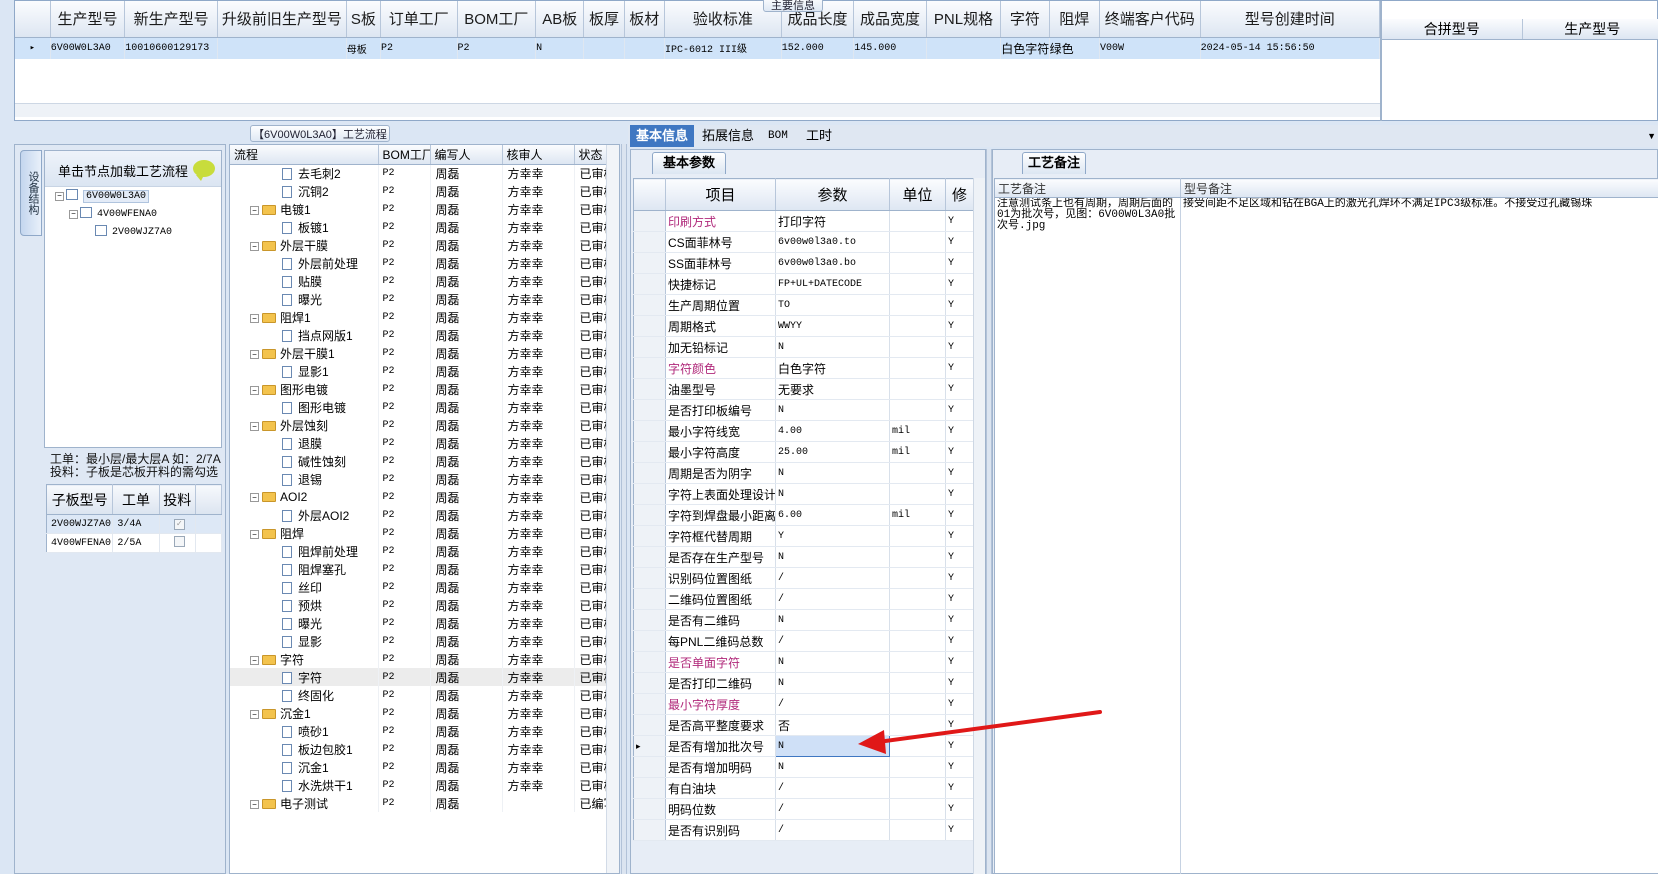 This screenshot has width=1658, height=874. Describe the element at coordinates (1290, 48) in the screenshot. I see `top-data-cell: 2024-05-14 15:56:50` at that location.